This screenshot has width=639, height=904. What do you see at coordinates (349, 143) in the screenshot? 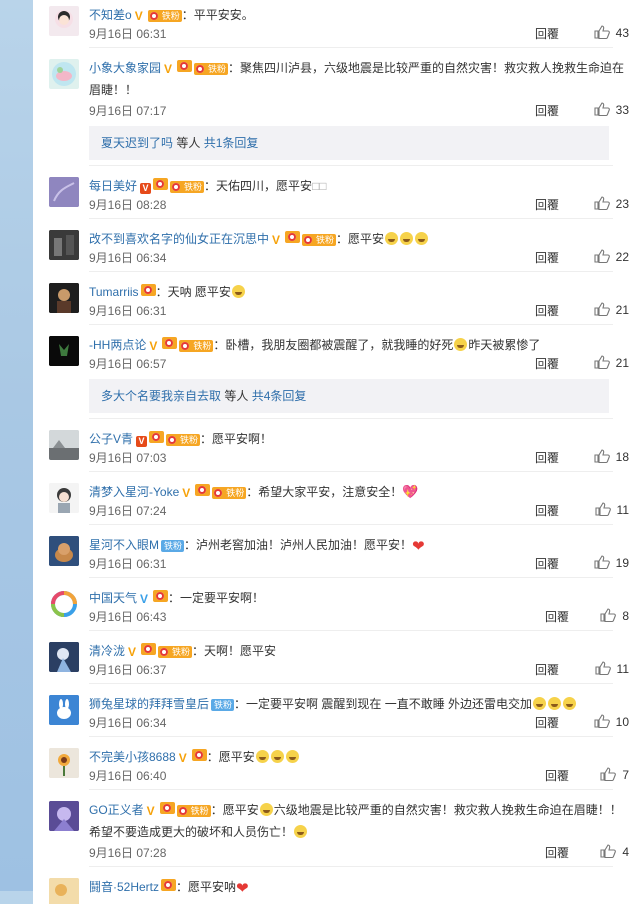
I see `sub-reply-summary: 夏天迟到了吗 等人 共1条回复` at bounding box center [349, 143].